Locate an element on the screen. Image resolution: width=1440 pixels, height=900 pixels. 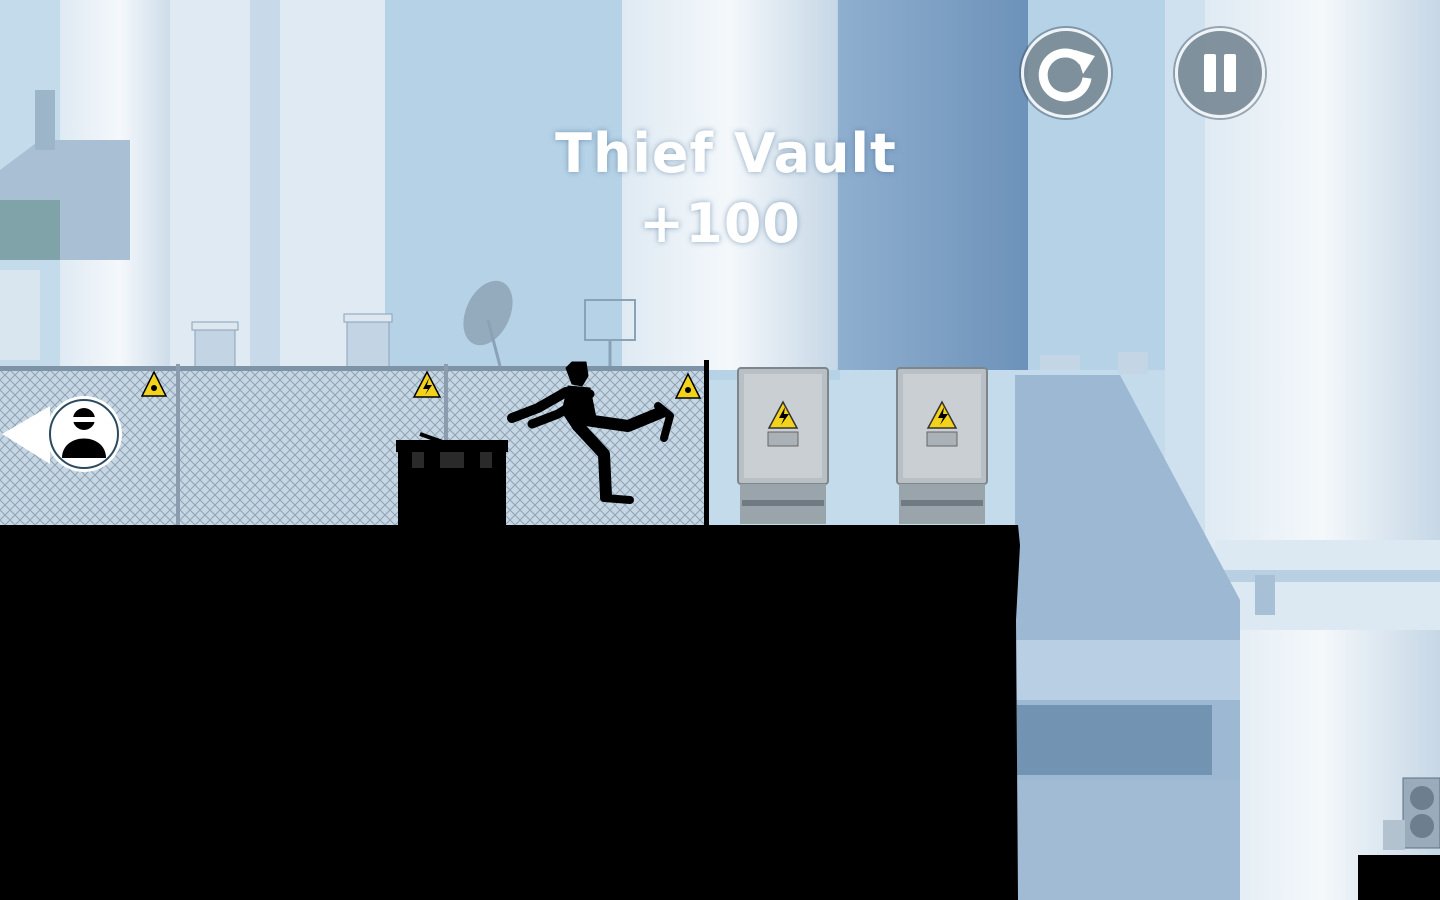
chaser-distance-indicator is located at coordinates (63, 435).